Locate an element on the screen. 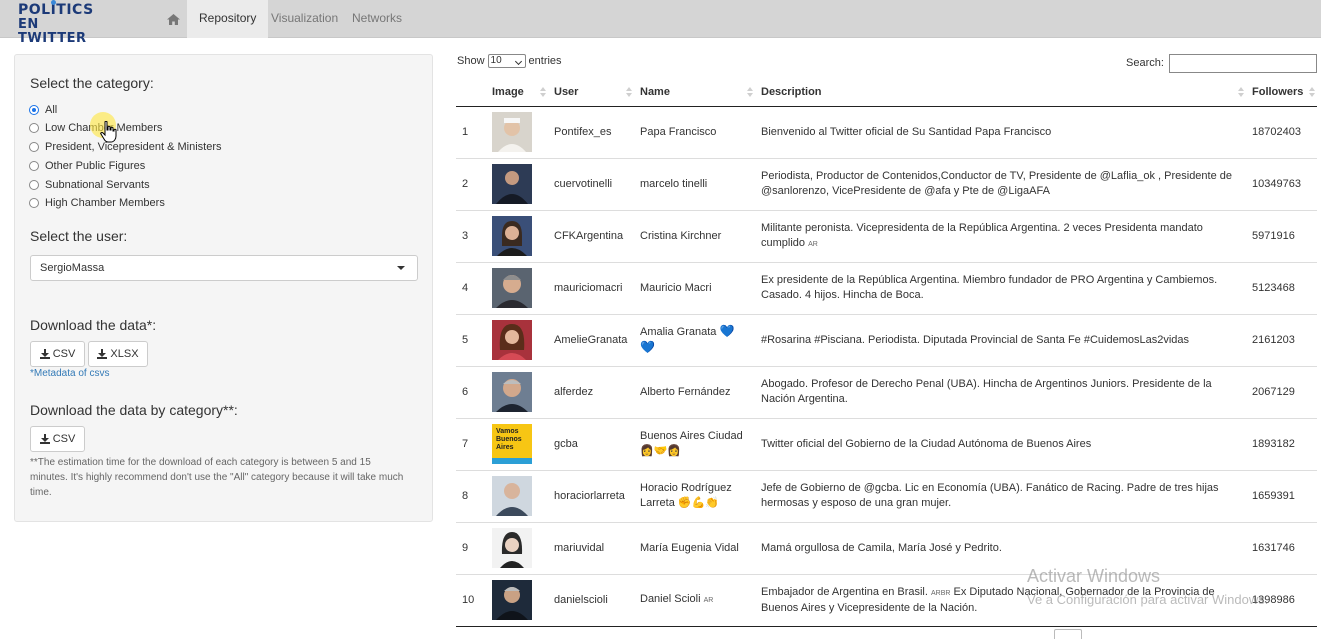  tab-networks: Networks is located at coordinates (377, 19).